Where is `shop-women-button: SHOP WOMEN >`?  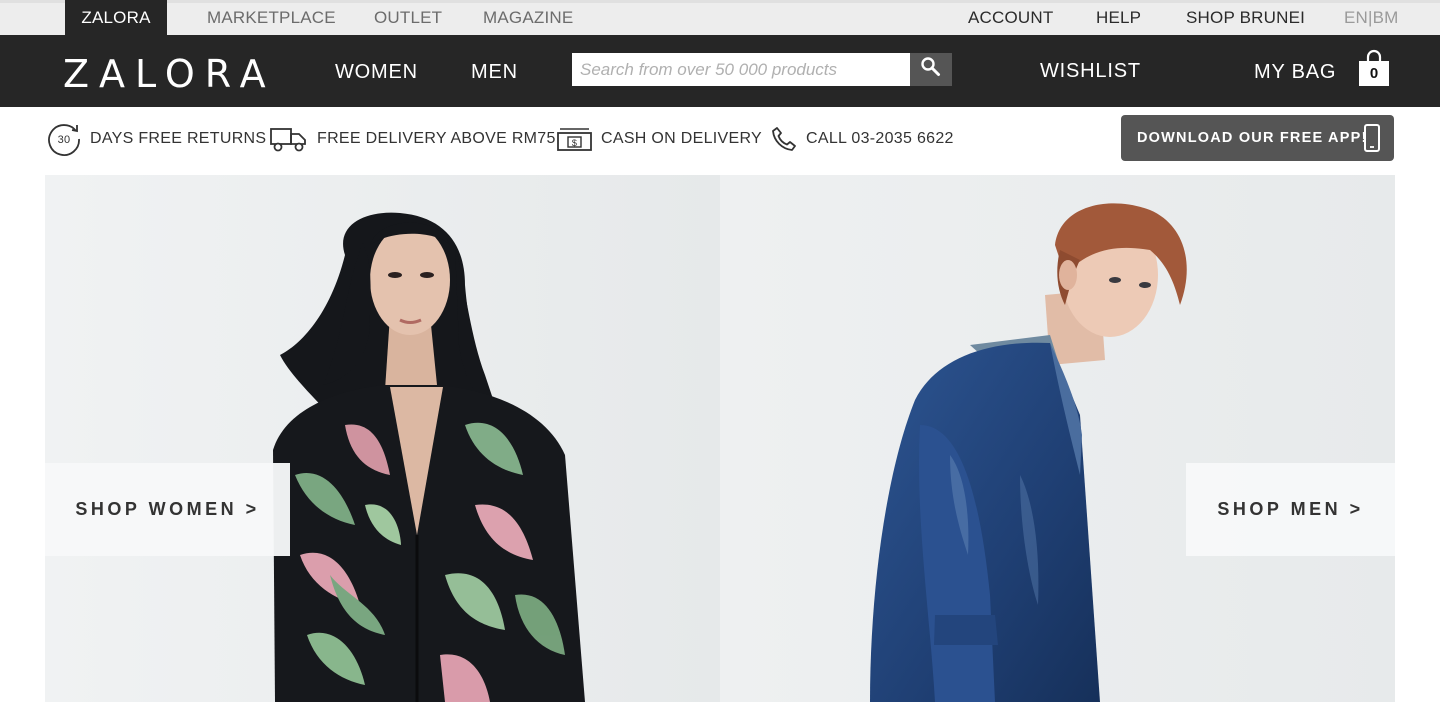
shop-women-button: SHOP WOMEN > is located at coordinates (167, 509).